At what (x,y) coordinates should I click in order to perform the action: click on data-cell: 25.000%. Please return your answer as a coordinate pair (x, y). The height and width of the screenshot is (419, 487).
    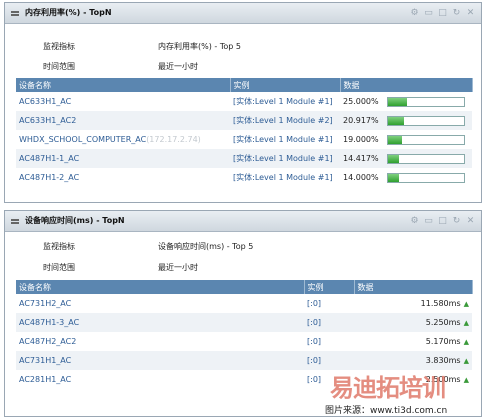
    Looking at the image, I should click on (406, 101).